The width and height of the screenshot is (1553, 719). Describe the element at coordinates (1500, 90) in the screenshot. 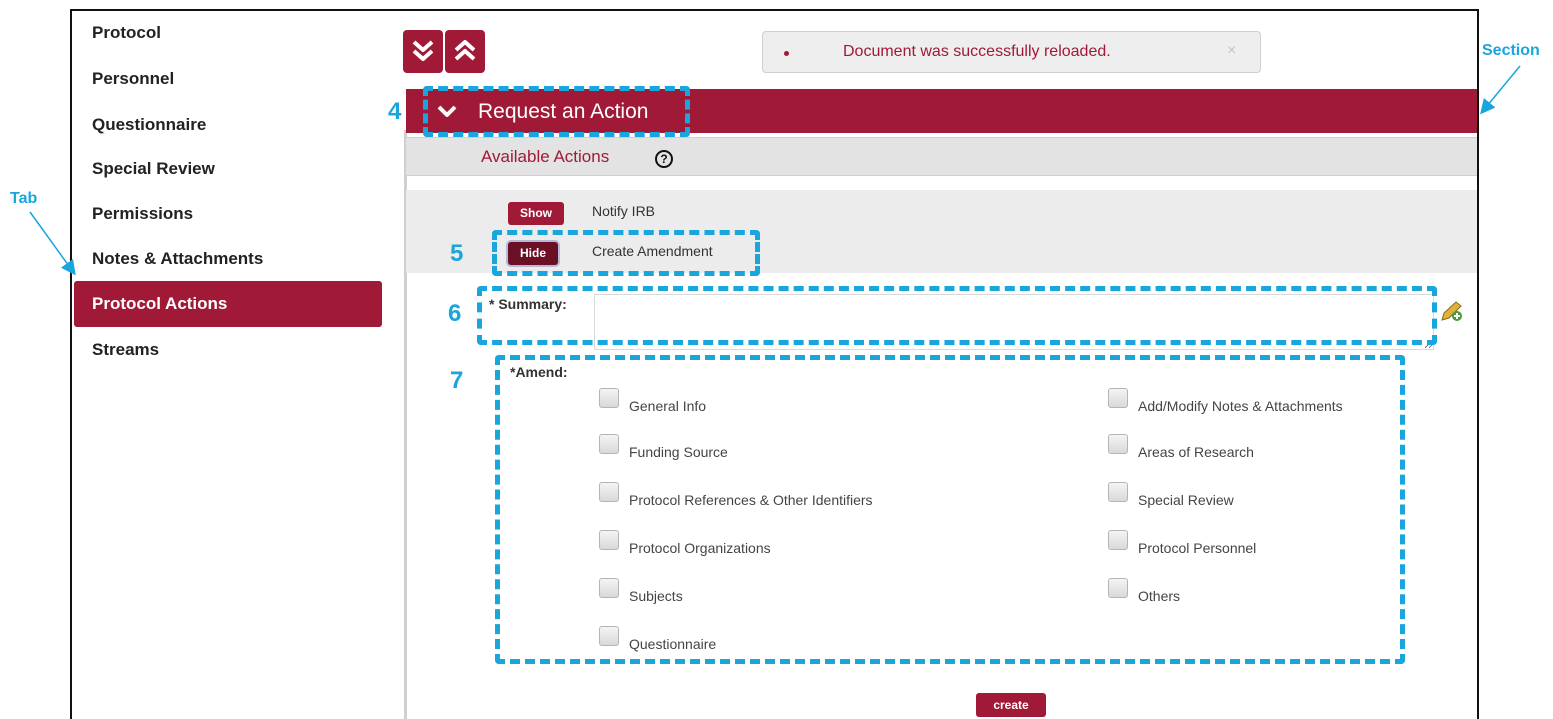

I see `section-arrow` at that location.